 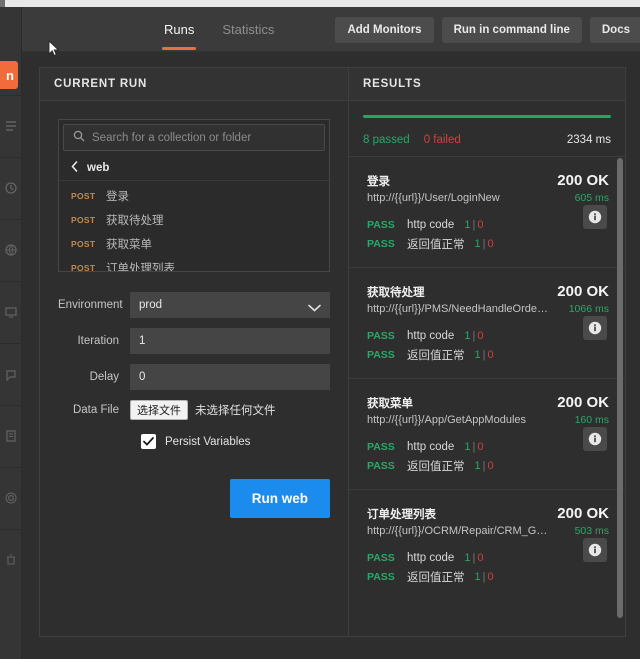 I want to click on assertion-row: PASS http code 1 | 0, so click(x=488, y=446).